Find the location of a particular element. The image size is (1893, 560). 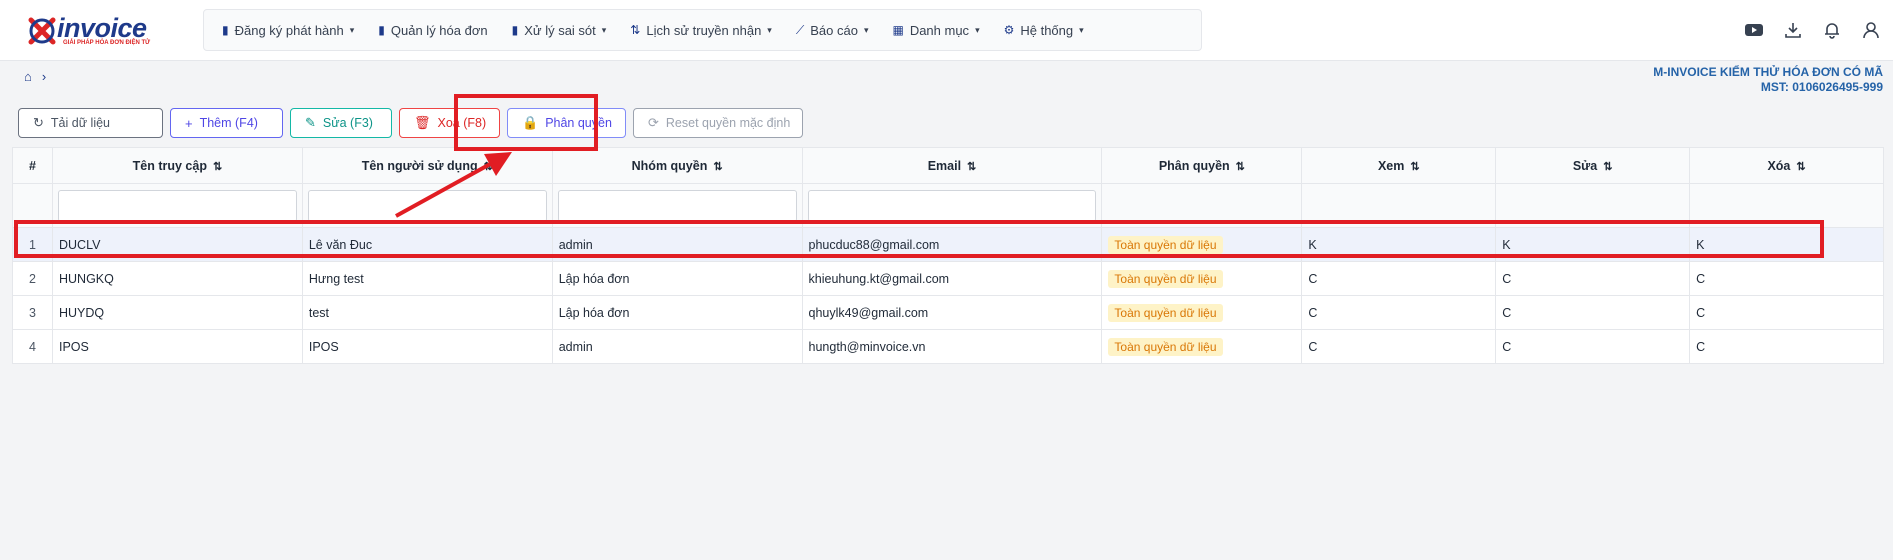

menu-lich-su-truyen-nhan: ⇅ Lịch sử truyền nhận ▾ is located at coordinates (701, 30).